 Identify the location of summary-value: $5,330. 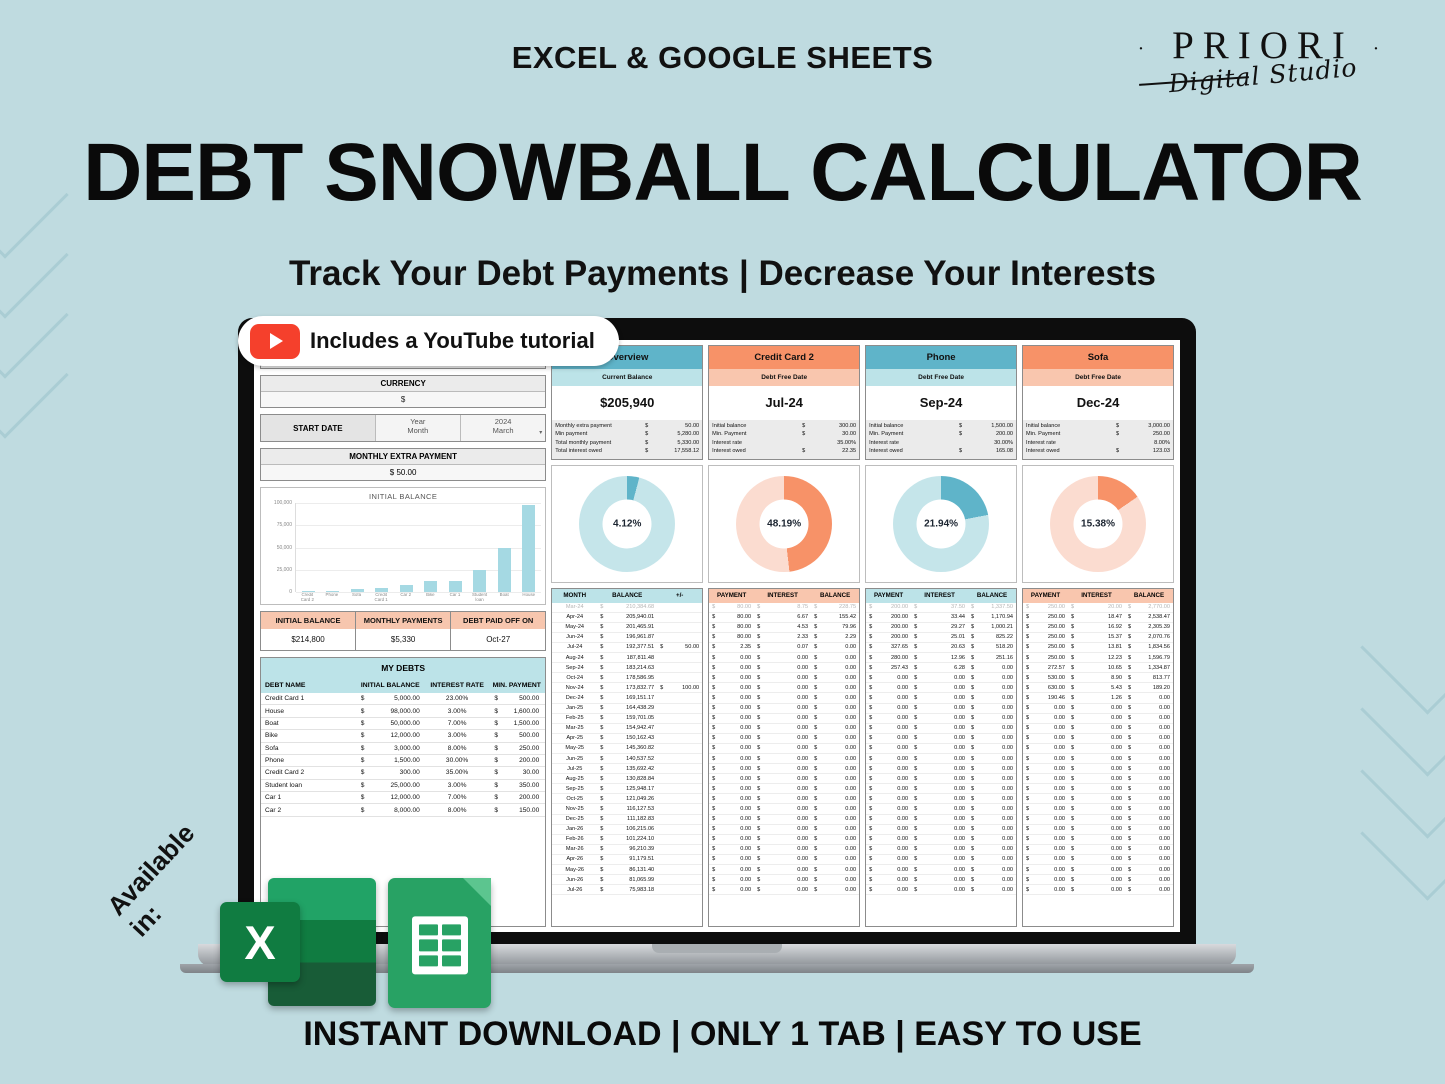
(403, 639).